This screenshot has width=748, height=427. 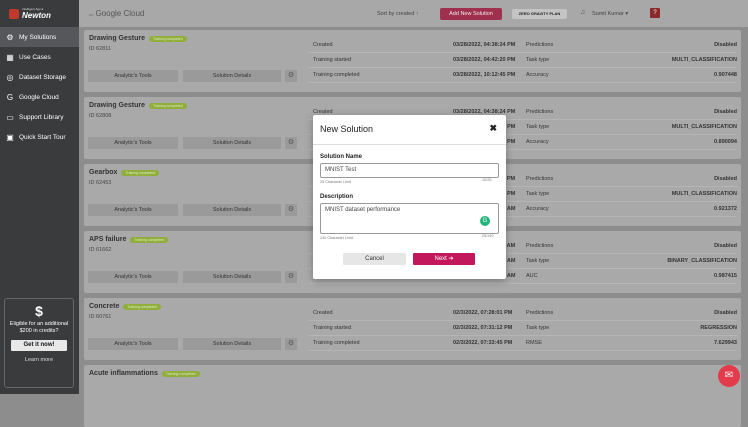 I want to click on divider, so click(x=409, y=144).